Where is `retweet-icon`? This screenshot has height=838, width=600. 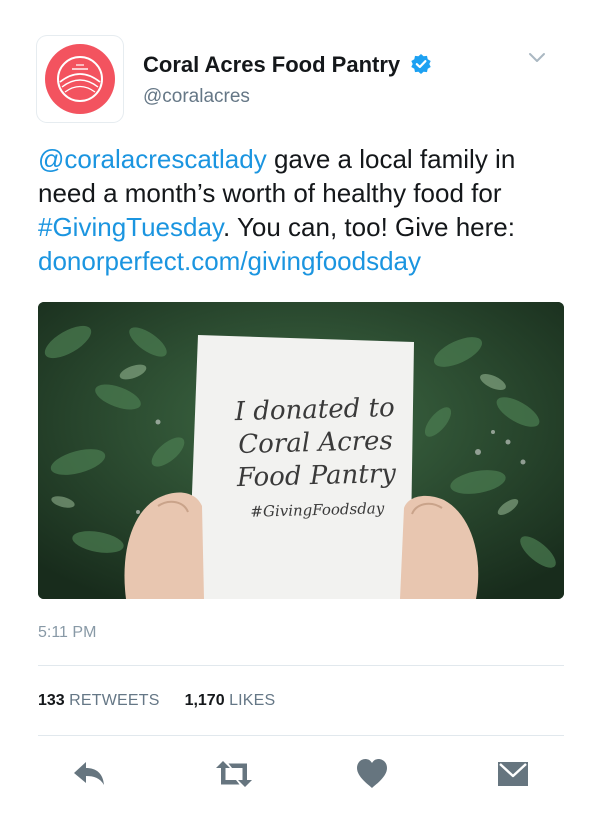 retweet-icon is located at coordinates (234, 774).